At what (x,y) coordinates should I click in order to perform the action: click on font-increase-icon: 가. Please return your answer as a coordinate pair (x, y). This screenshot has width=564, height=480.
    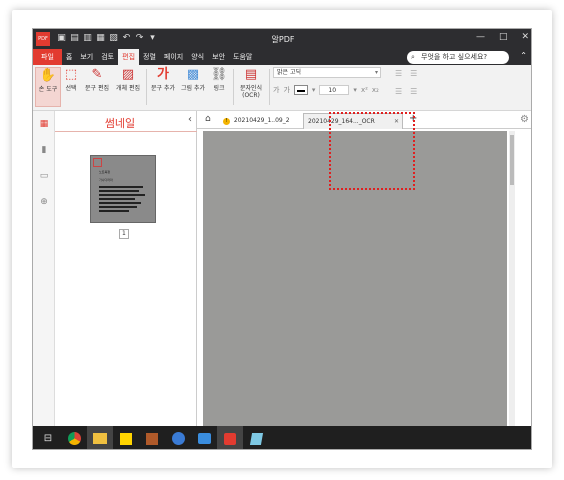
    Looking at the image, I should click on (276, 90).